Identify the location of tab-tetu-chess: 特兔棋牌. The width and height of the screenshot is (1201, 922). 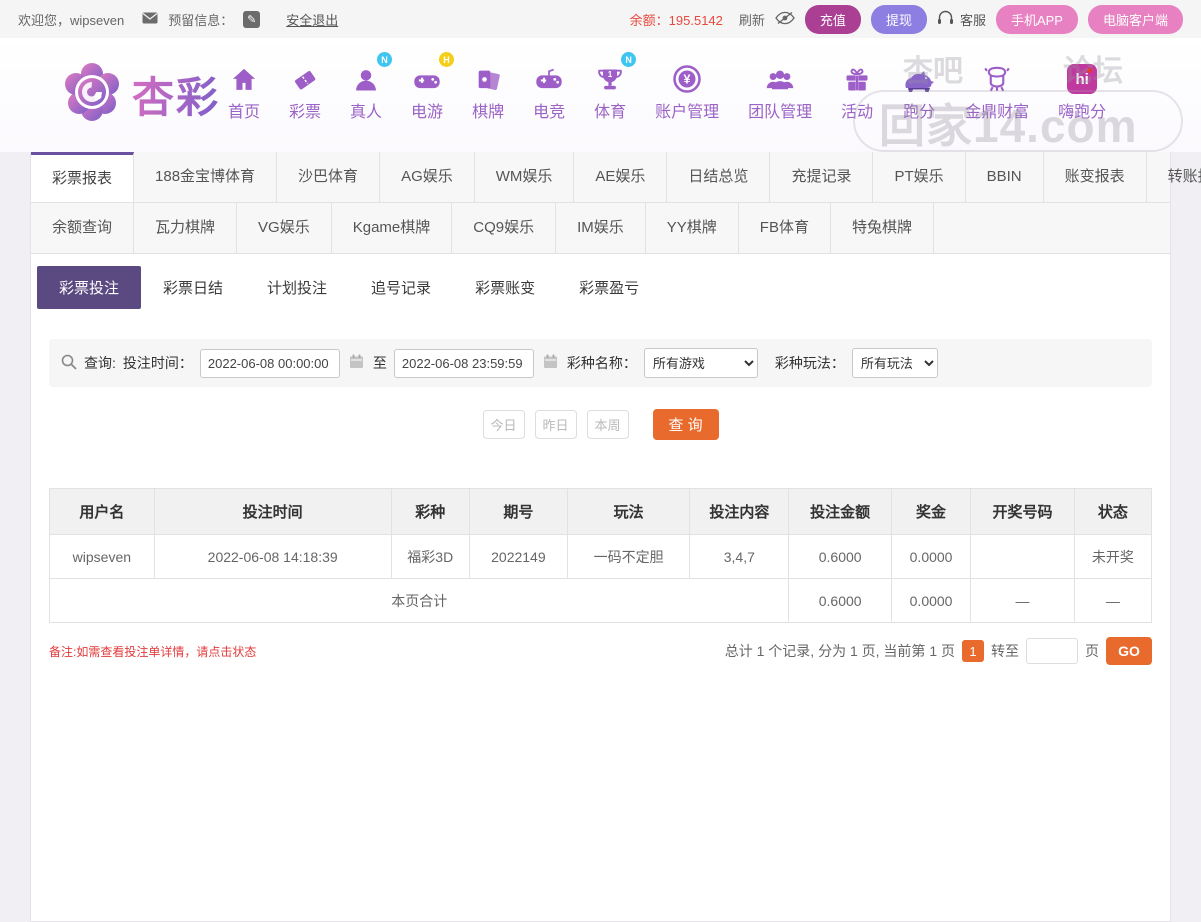
(882, 228).